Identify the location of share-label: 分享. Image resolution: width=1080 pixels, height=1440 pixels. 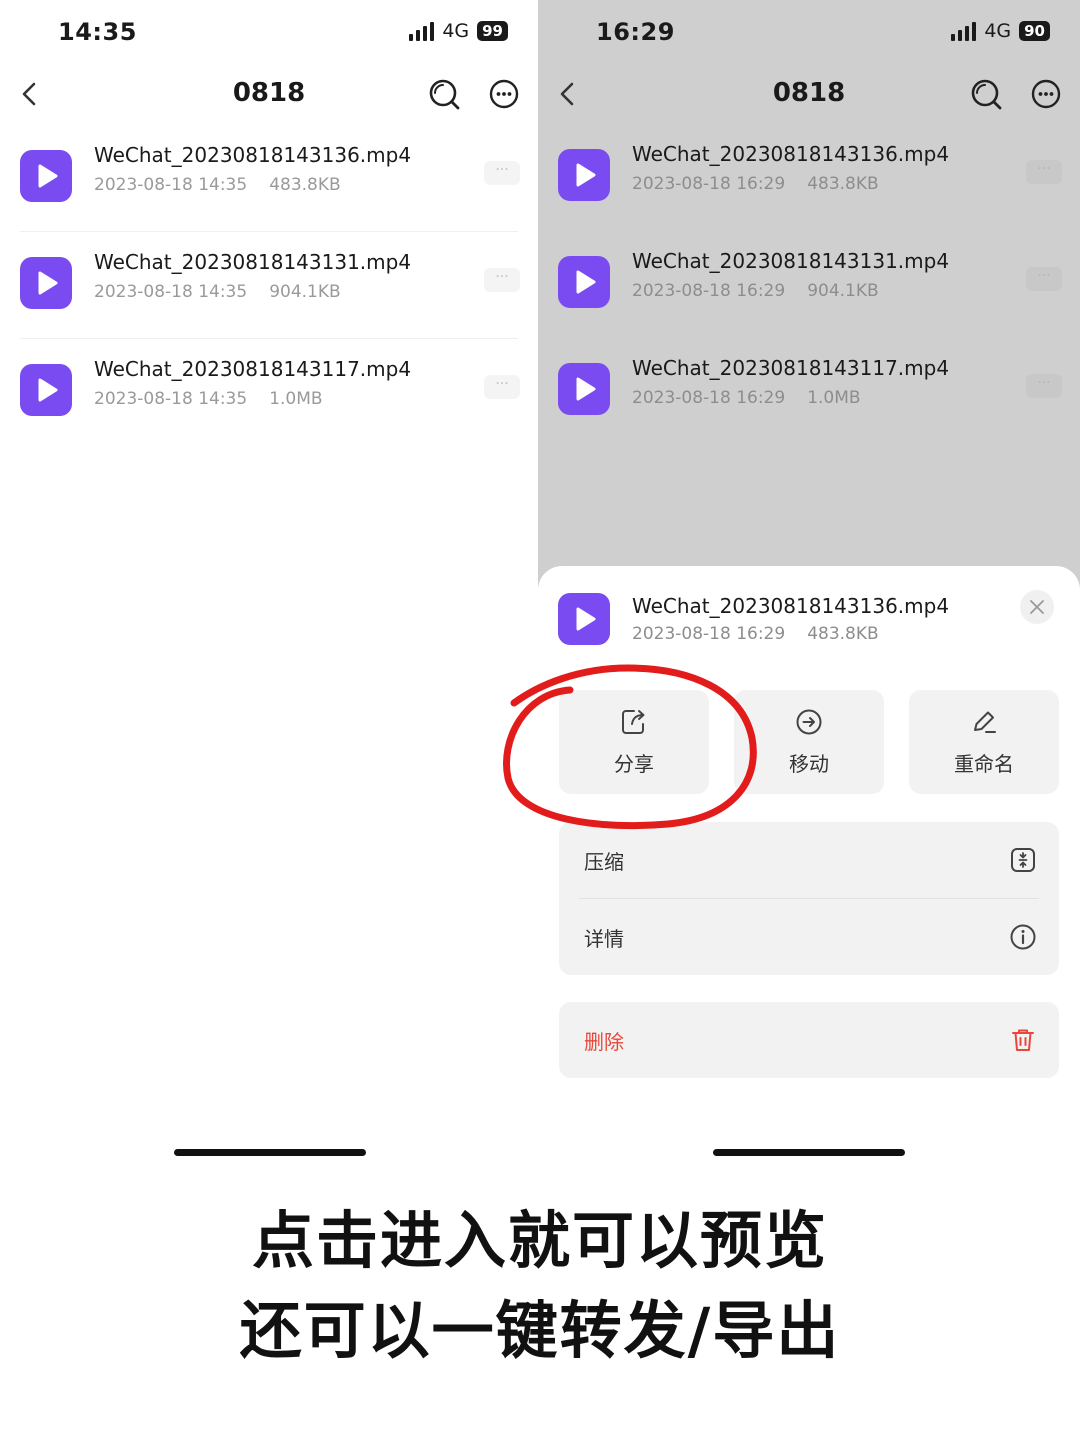
(634, 764).